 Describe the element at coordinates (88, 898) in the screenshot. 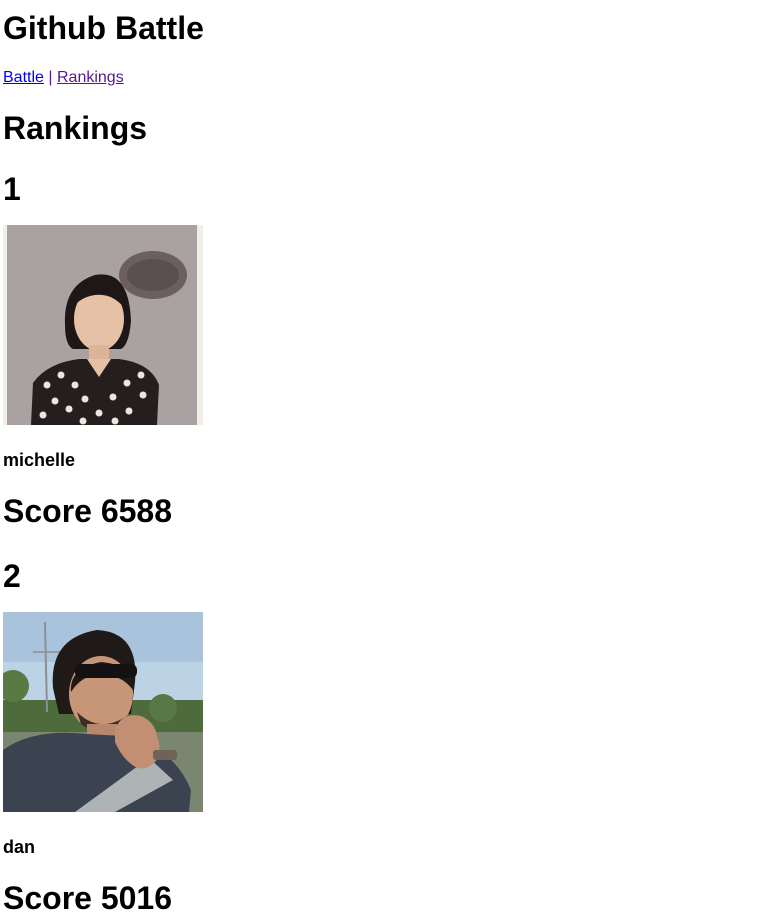

I see `score: Score 5016` at that location.